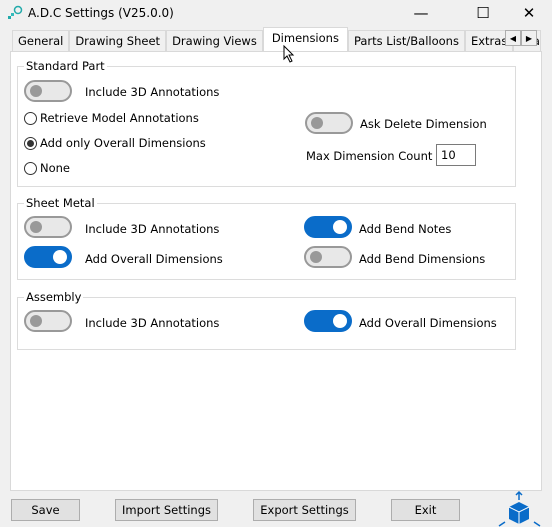 The height and width of the screenshot is (527, 552). I want to click on sm-bend-dims-label: Add Bend Dimensions, so click(422, 259).